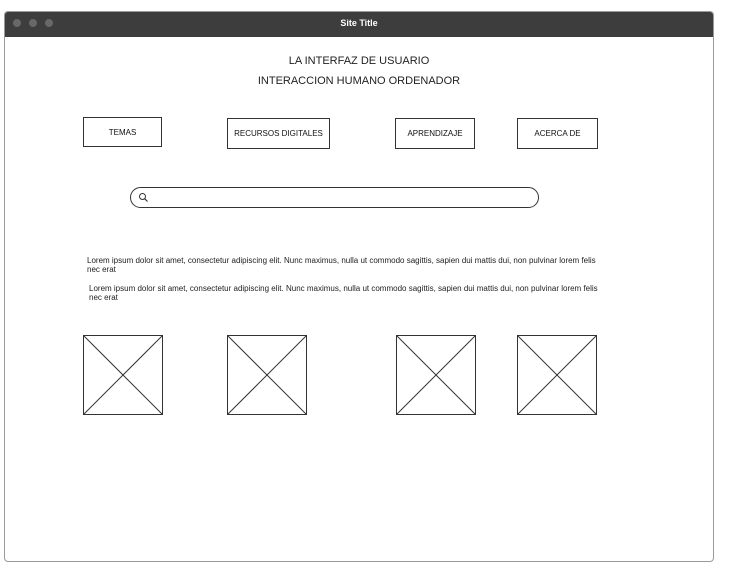 The height and width of the screenshot is (573, 730). What do you see at coordinates (557, 133) in the screenshot?
I see `nav-button-acerca-de: ACERCA DE` at bounding box center [557, 133].